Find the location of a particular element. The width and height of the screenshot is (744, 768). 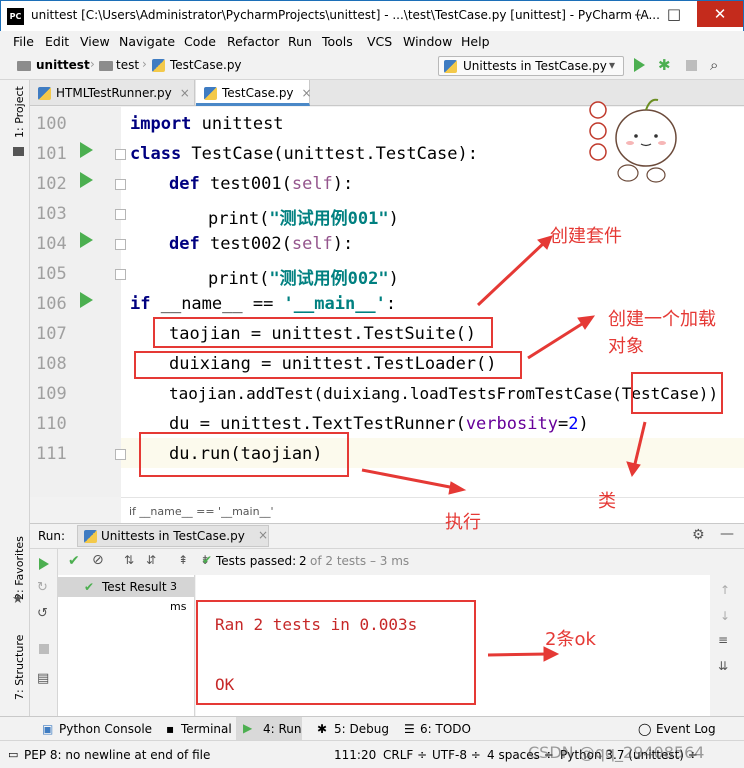

arrow-up-icon: ↑ is located at coordinates (725, 590).